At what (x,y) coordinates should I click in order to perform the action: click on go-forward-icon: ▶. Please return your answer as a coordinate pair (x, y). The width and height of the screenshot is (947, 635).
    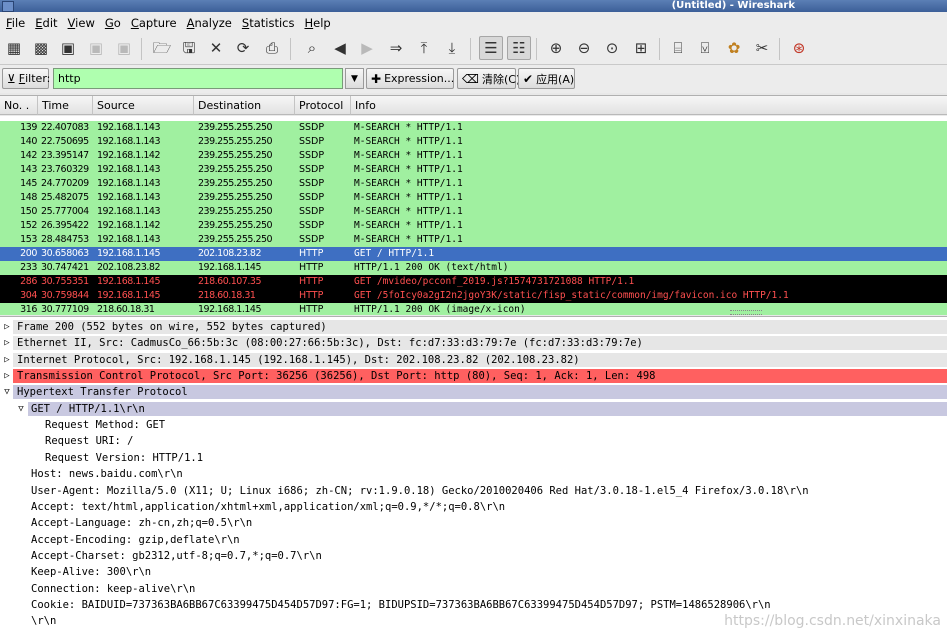
    Looking at the image, I should click on (367, 48).